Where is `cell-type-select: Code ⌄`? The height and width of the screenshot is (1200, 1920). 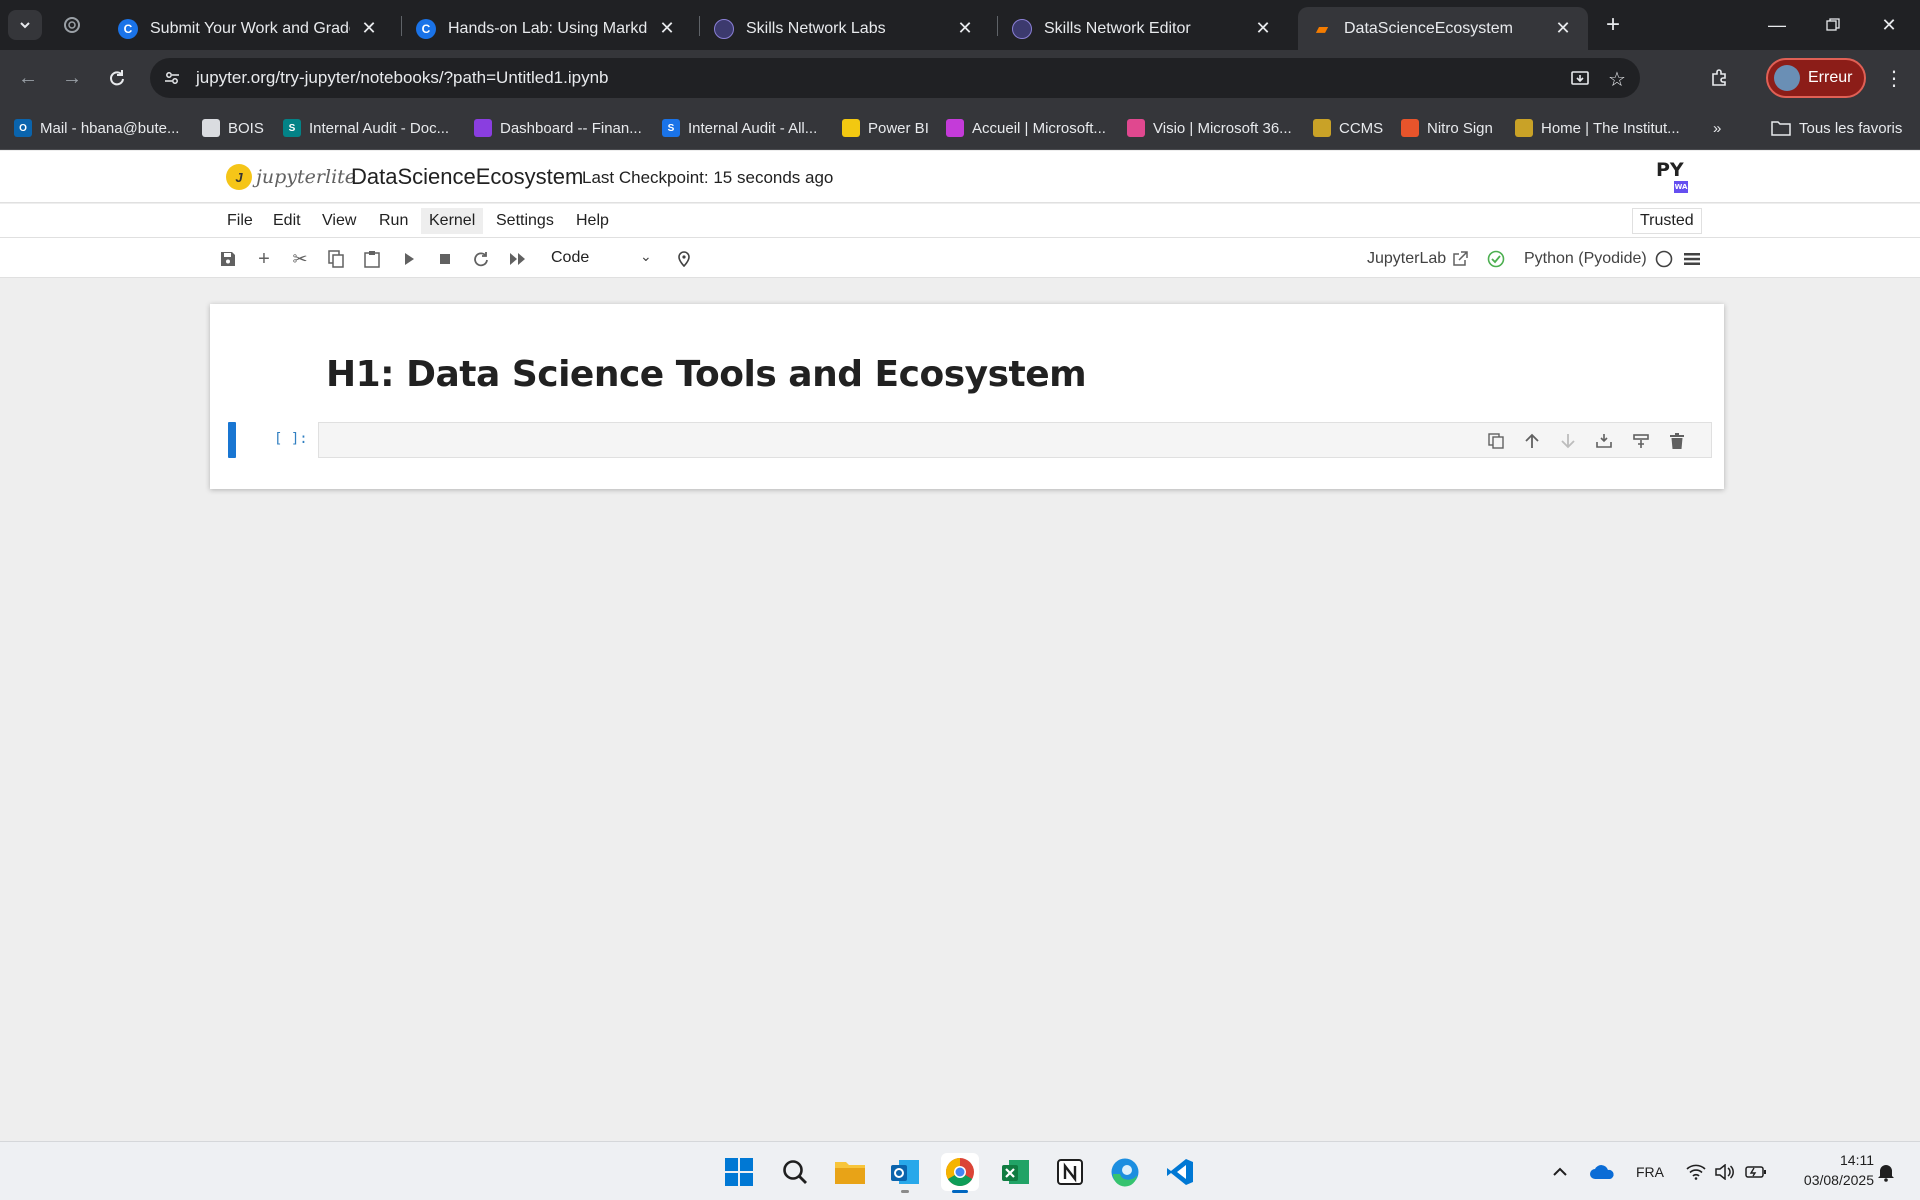
cell-type-select: Code ⌄ is located at coordinates (615, 258).